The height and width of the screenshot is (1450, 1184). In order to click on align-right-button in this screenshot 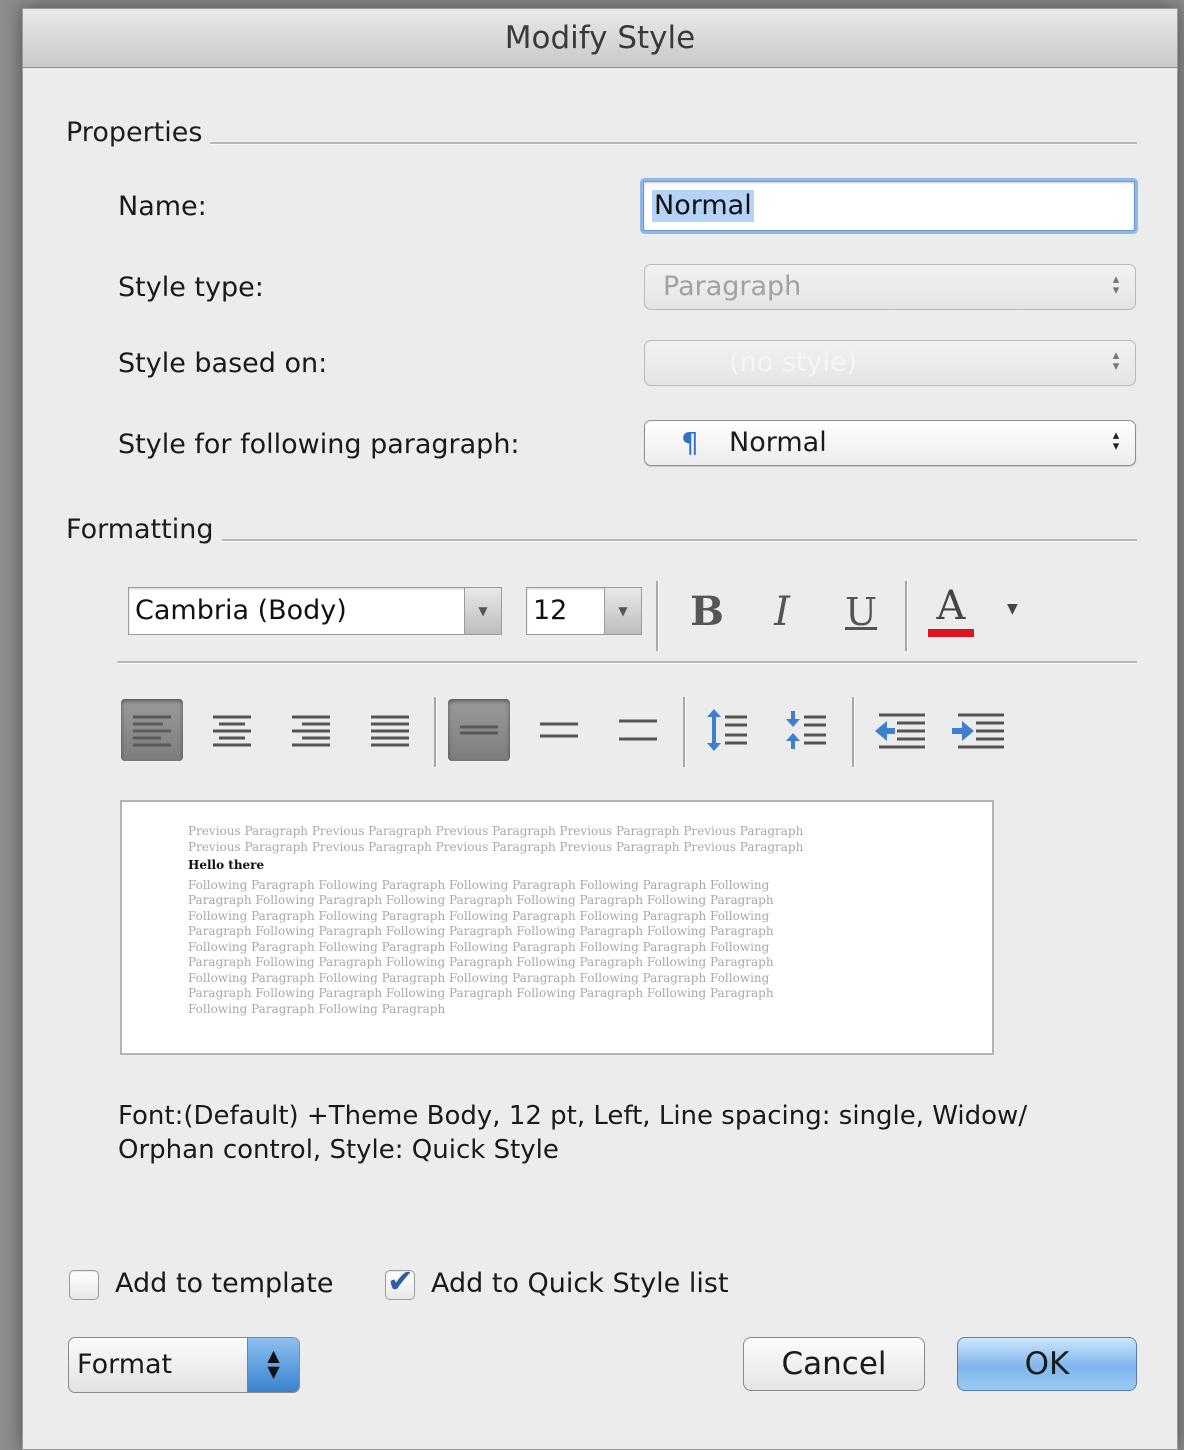, I will do `click(311, 730)`.